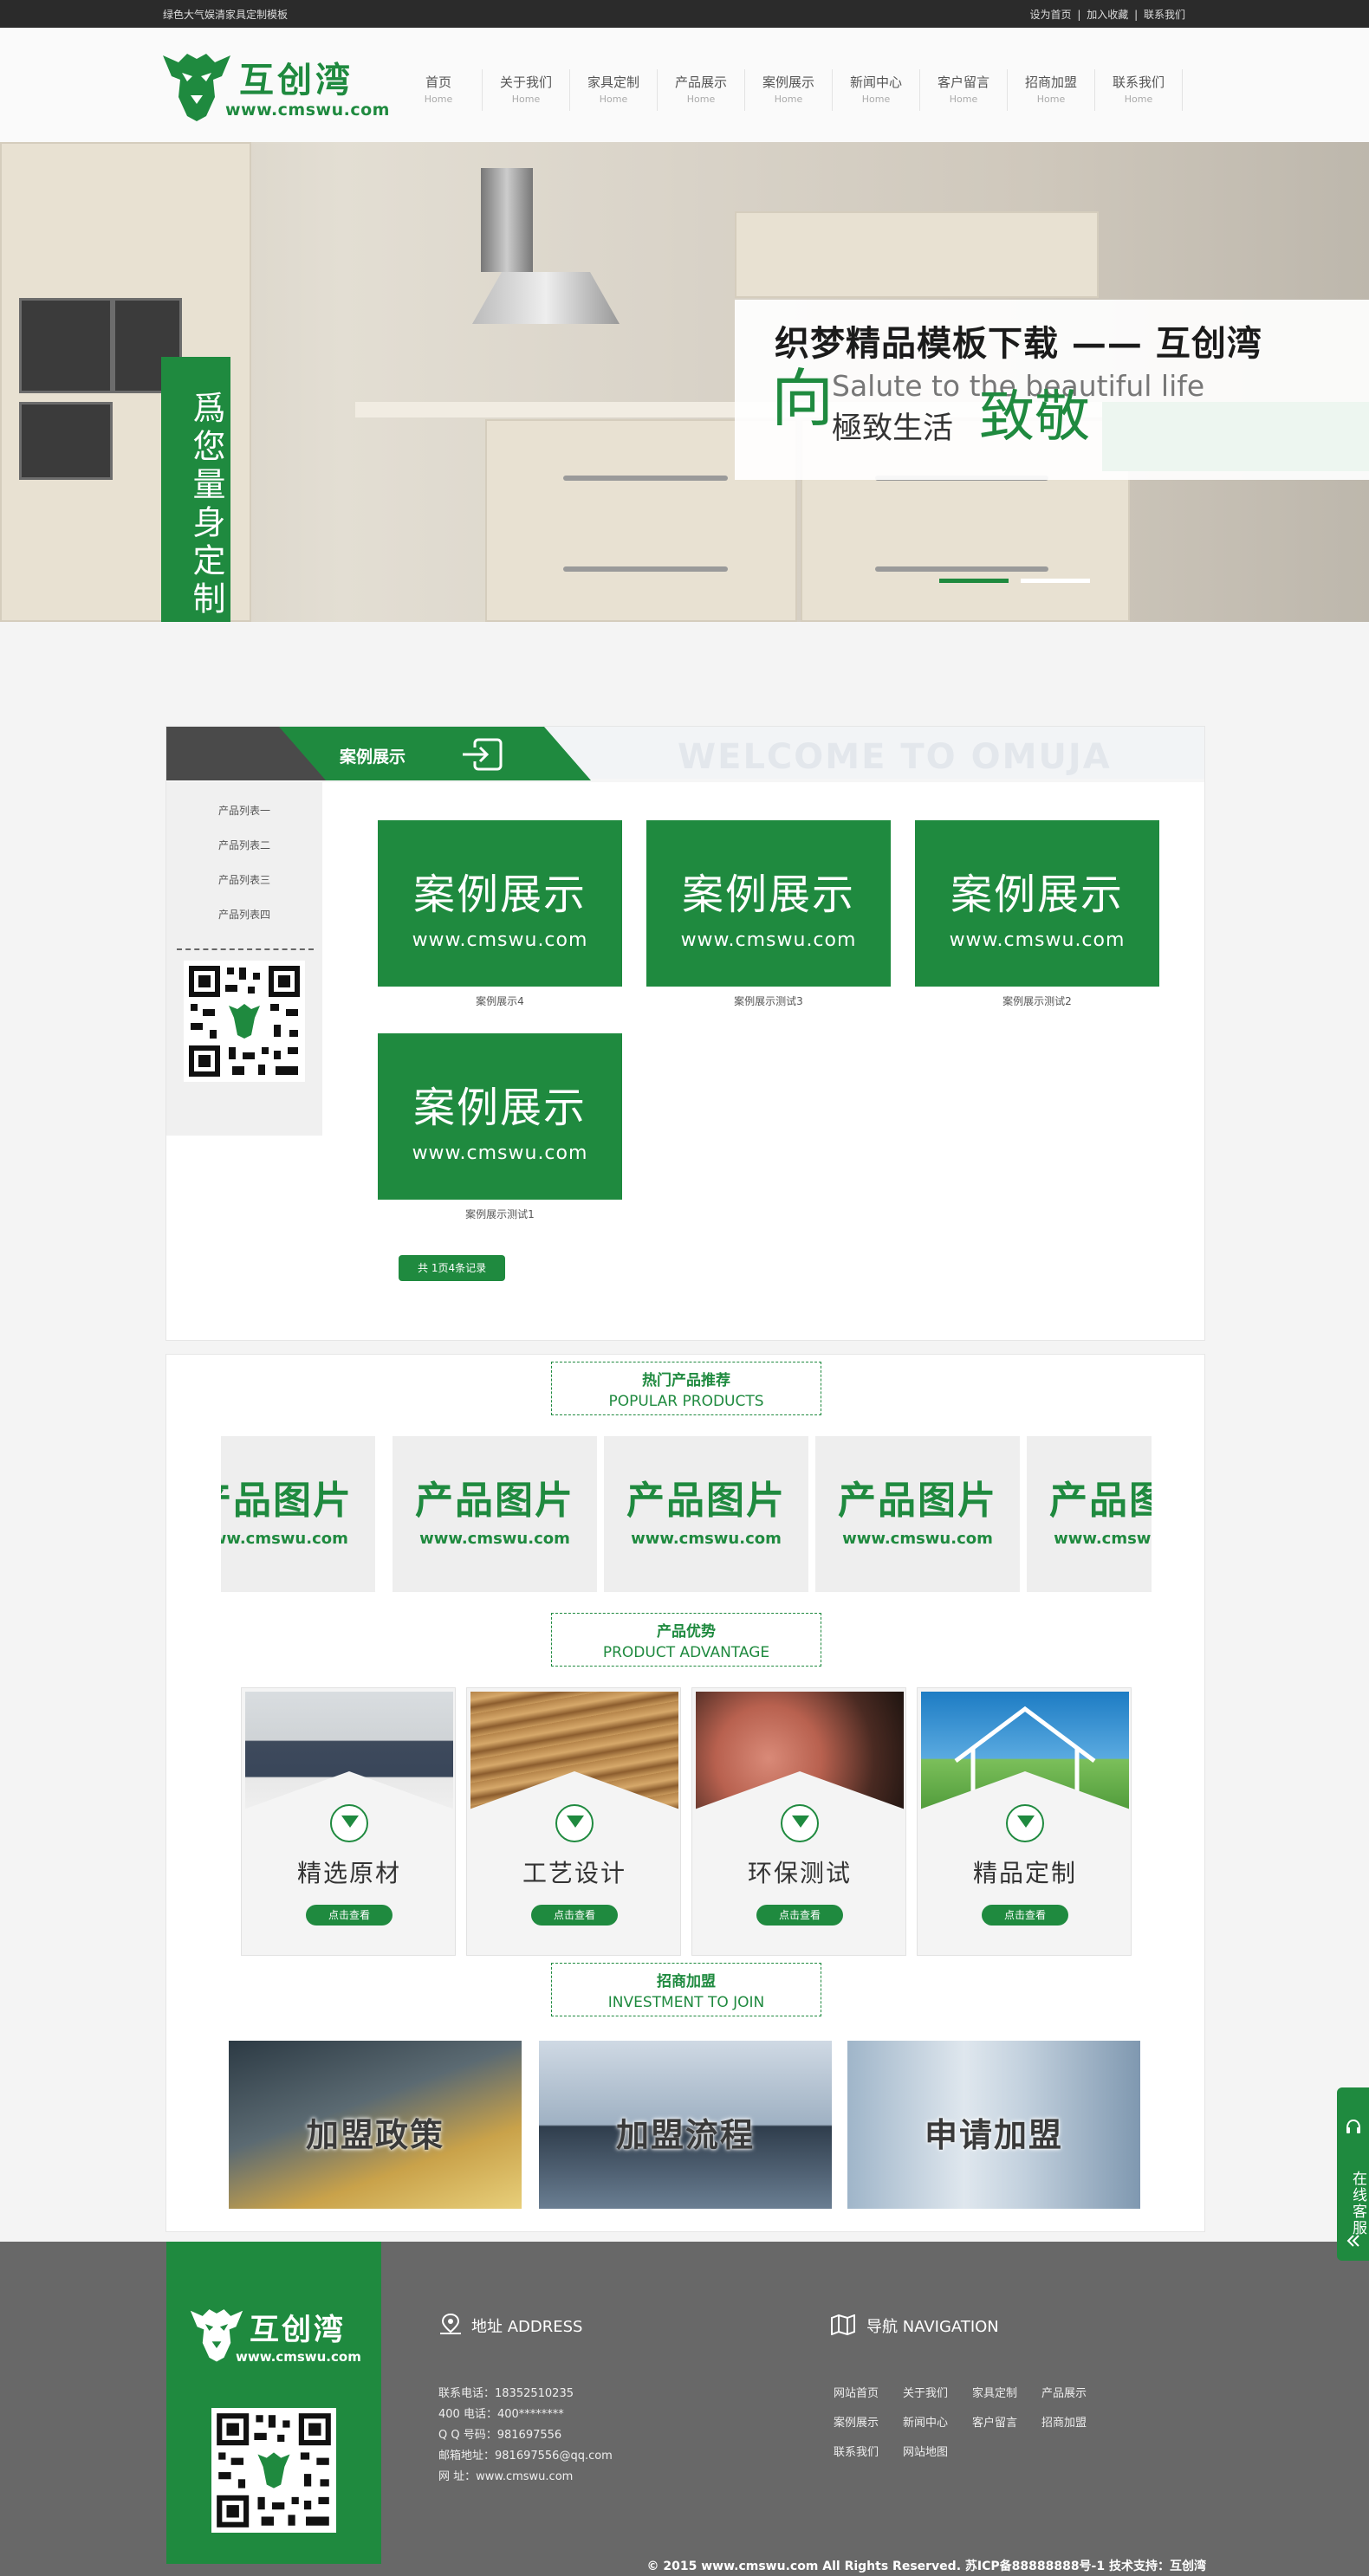 The height and width of the screenshot is (2576, 1369). I want to click on case-card: 案例展示 www.cmswu.com 案例展示测试2, so click(1037, 914).